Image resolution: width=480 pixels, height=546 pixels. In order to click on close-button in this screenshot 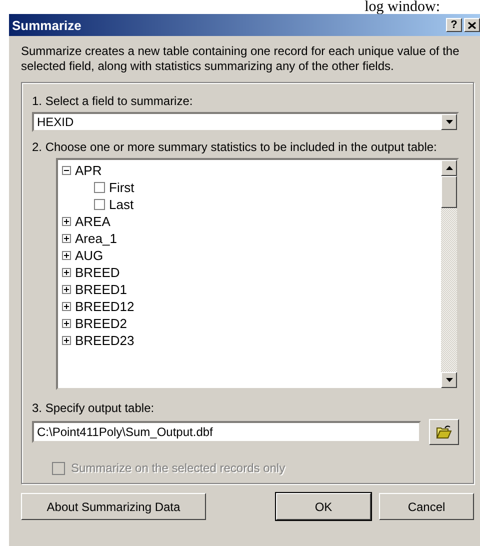, I will do `click(472, 25)`.